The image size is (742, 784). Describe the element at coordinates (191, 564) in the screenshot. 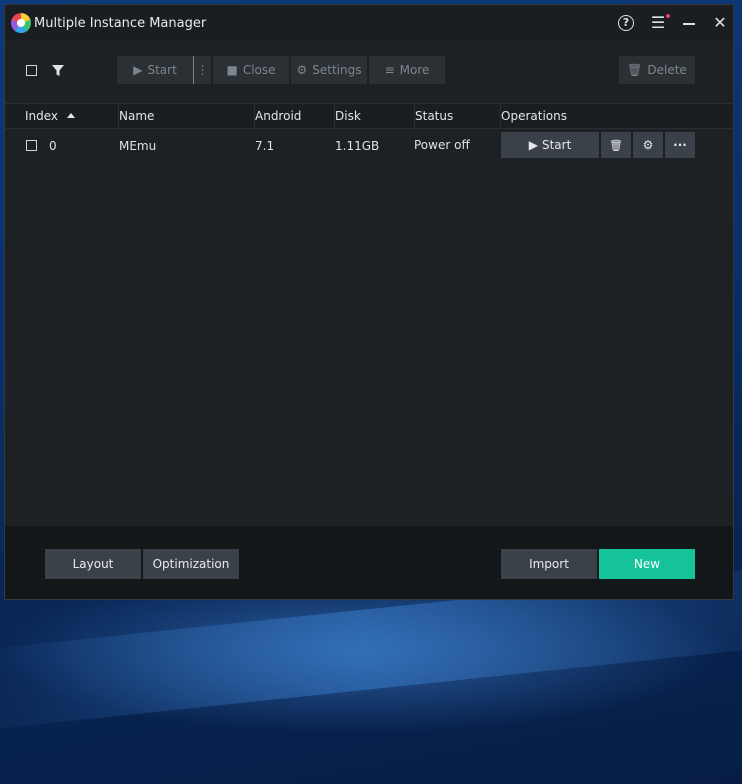

I see `optimization-button: Optimization` at that location.